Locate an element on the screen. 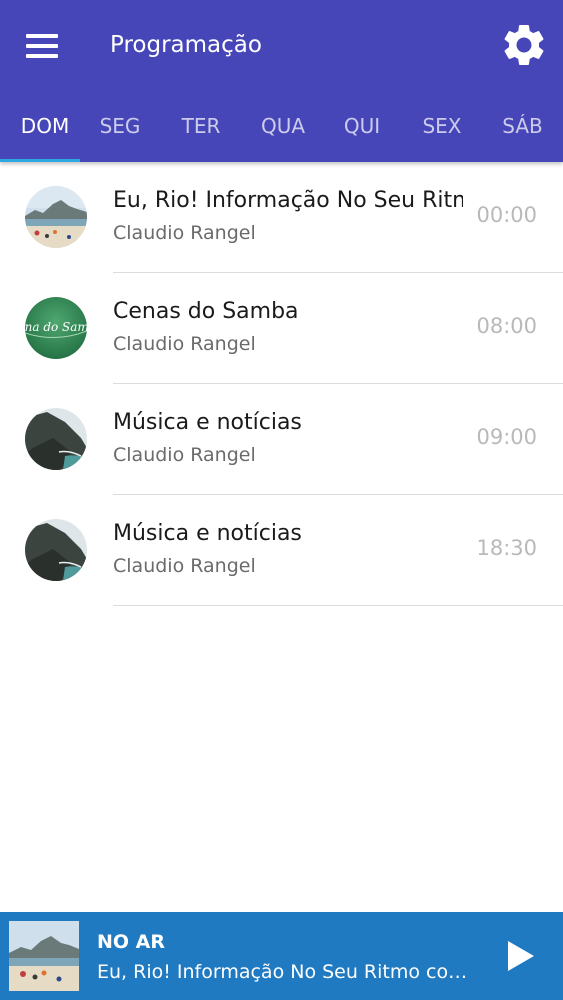  schedule-row: Música e notícias Claudio Rangel 09:00 is located at coordinates (281, 439).